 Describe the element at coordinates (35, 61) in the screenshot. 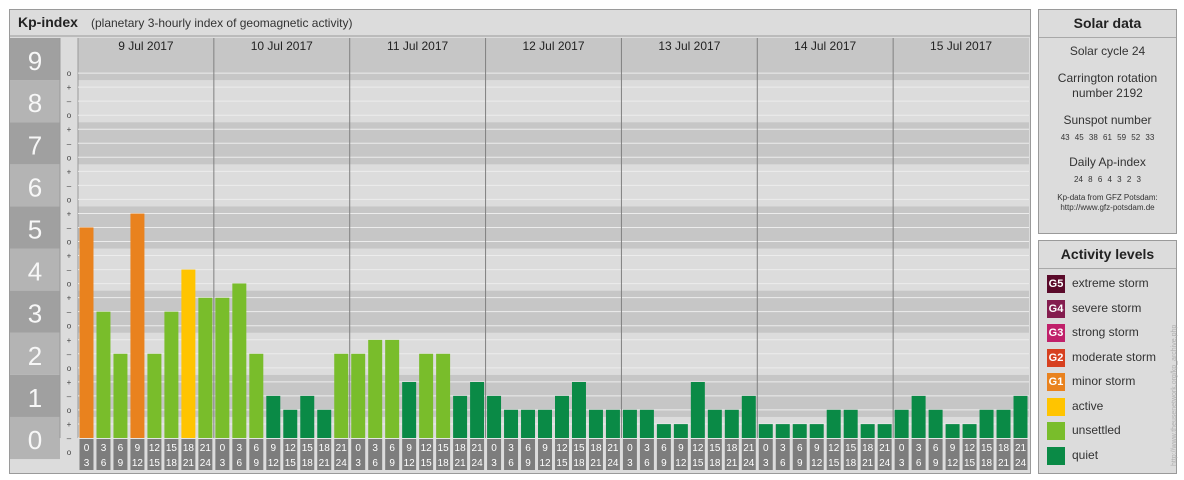

I see `y-tick-label: 9` at that location.